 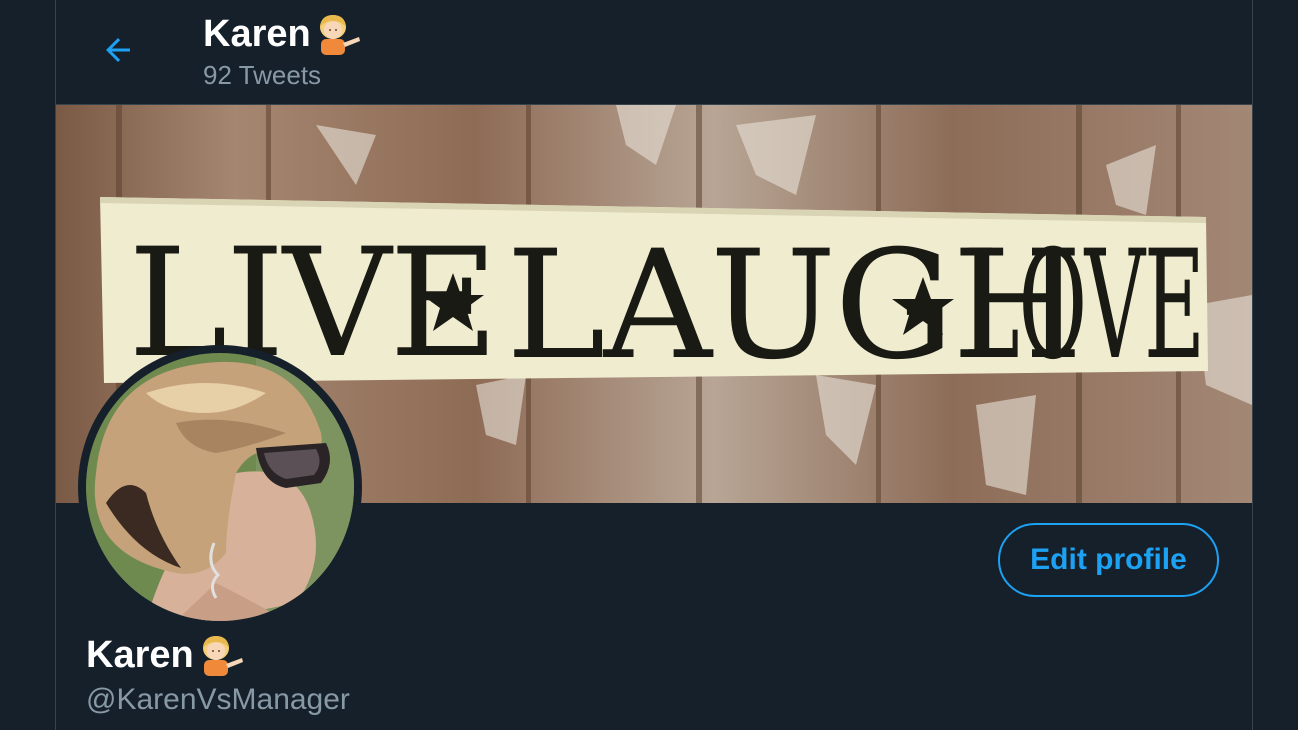 I want to click on header-display-name: Karen, so click(x=282, y=34).